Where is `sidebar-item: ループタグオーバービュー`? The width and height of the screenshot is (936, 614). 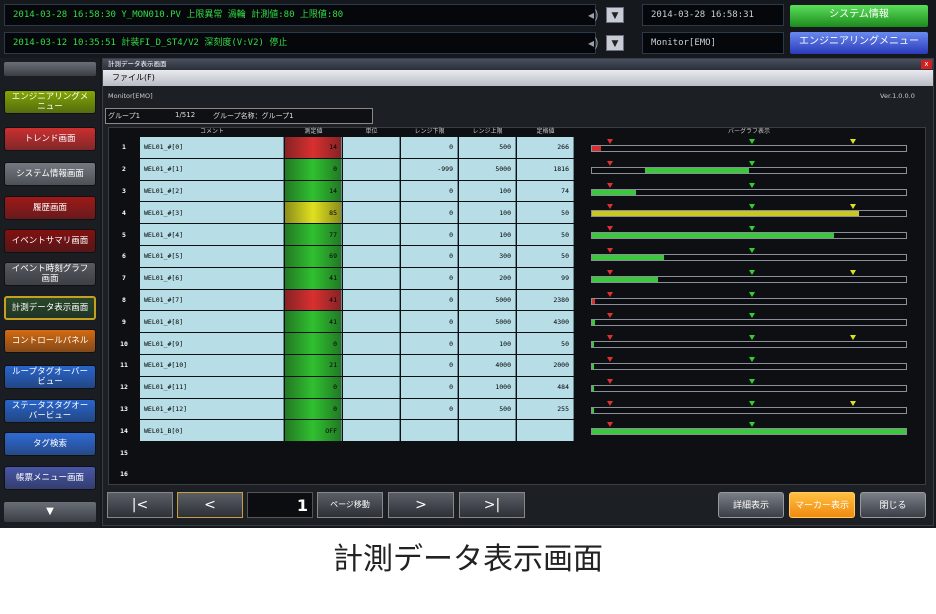
sidebar-item: ループタグオーバービュー is located at coordinates (50, 377).